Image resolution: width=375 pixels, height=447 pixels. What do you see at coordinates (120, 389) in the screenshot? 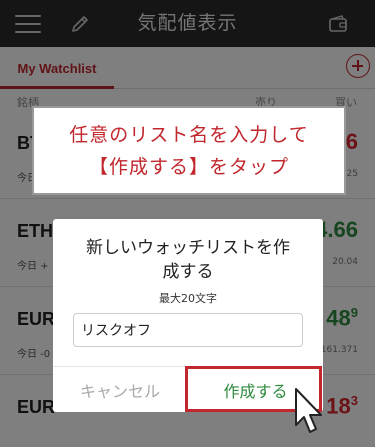
I see `cancel-button: キャンセル` at bounding box center [120, 389].